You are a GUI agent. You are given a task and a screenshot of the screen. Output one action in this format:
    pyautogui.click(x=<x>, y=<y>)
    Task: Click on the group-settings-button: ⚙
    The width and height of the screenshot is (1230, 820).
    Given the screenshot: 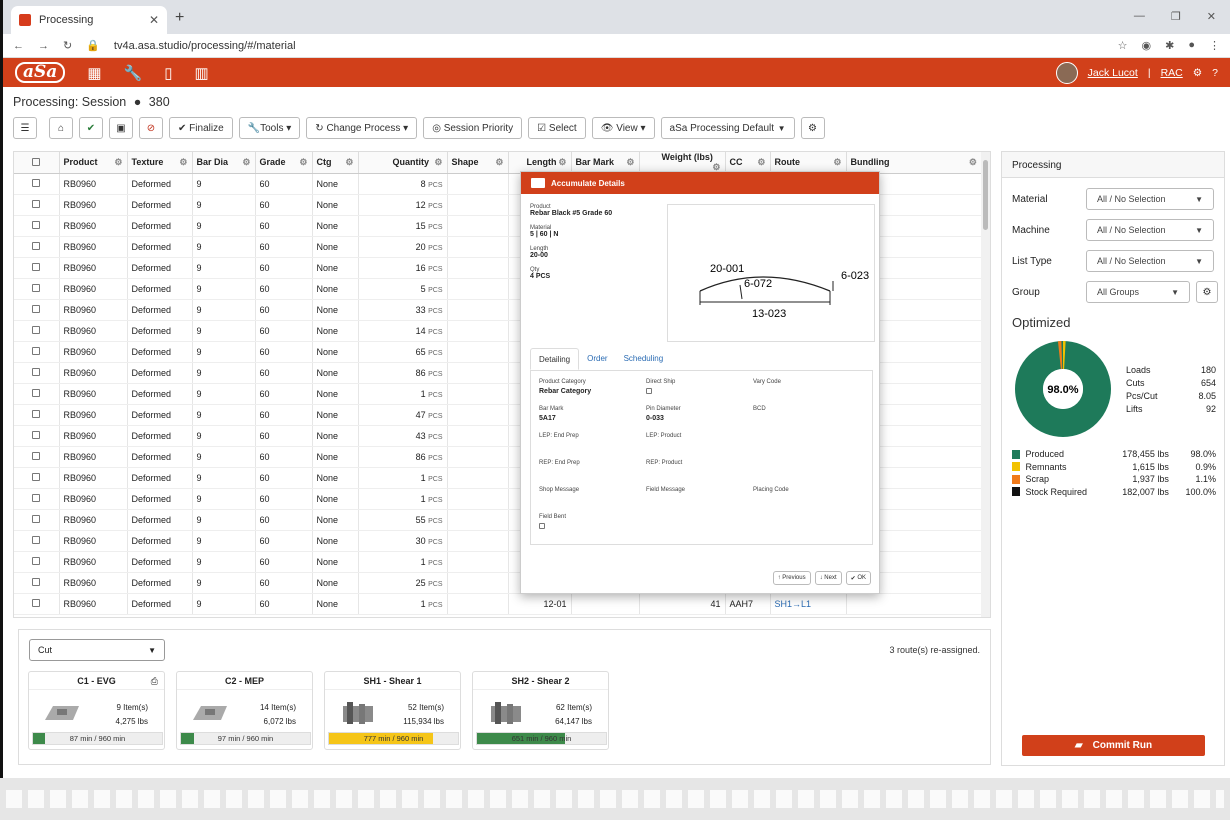 What is the action you would take?
    pyautogui.click(x=1207, y=292)
    